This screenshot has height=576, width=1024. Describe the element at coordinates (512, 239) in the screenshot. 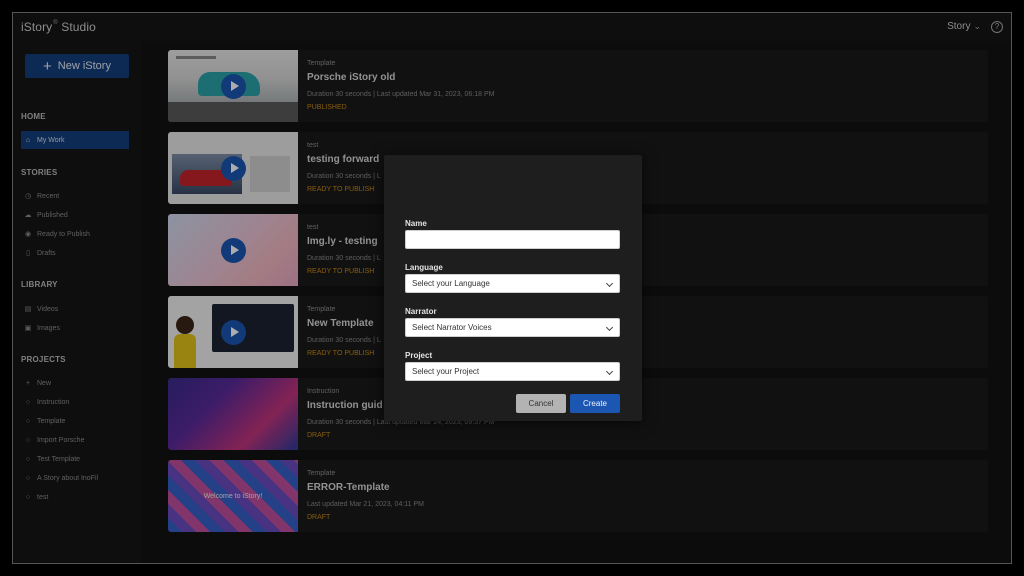

I see `name-input` at that location.